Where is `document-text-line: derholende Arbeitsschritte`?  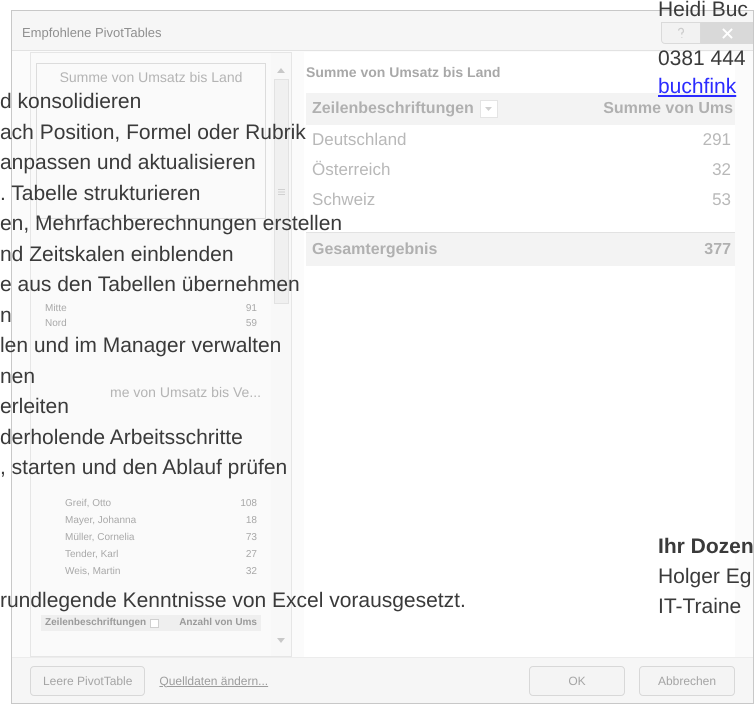 document-text-line: derholende Arbeitsschritte is located at coordinates (121, 437).